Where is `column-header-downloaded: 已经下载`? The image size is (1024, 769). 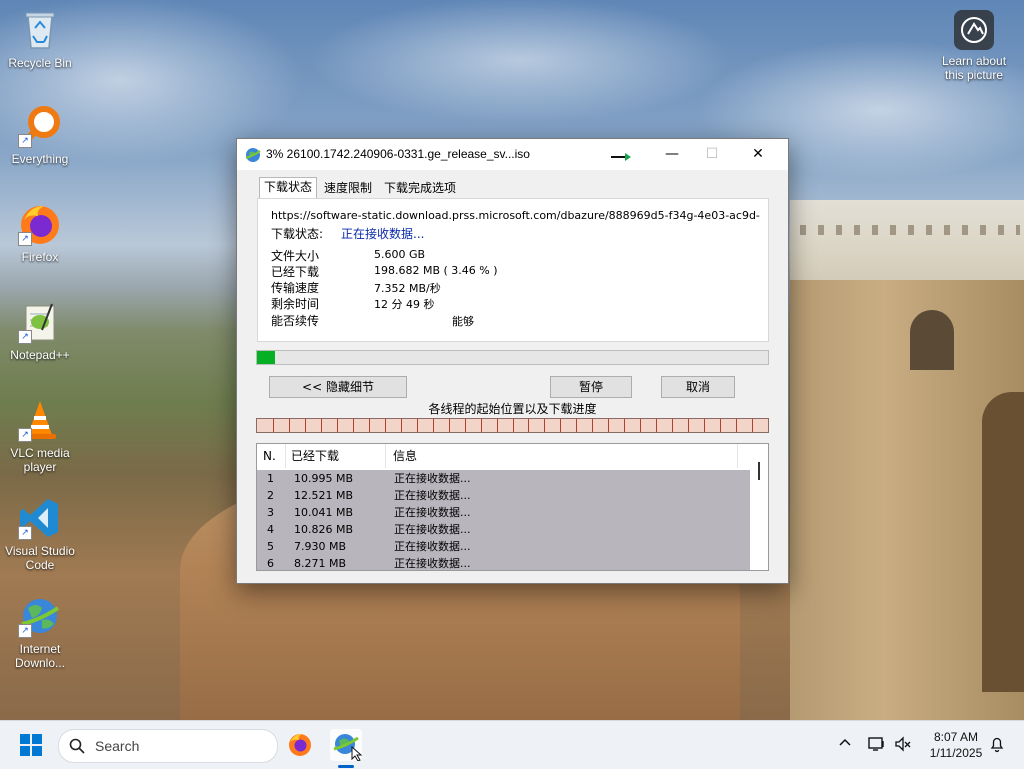
column-header-downloaded: 已经下载 is located at coordinates (338, 456).